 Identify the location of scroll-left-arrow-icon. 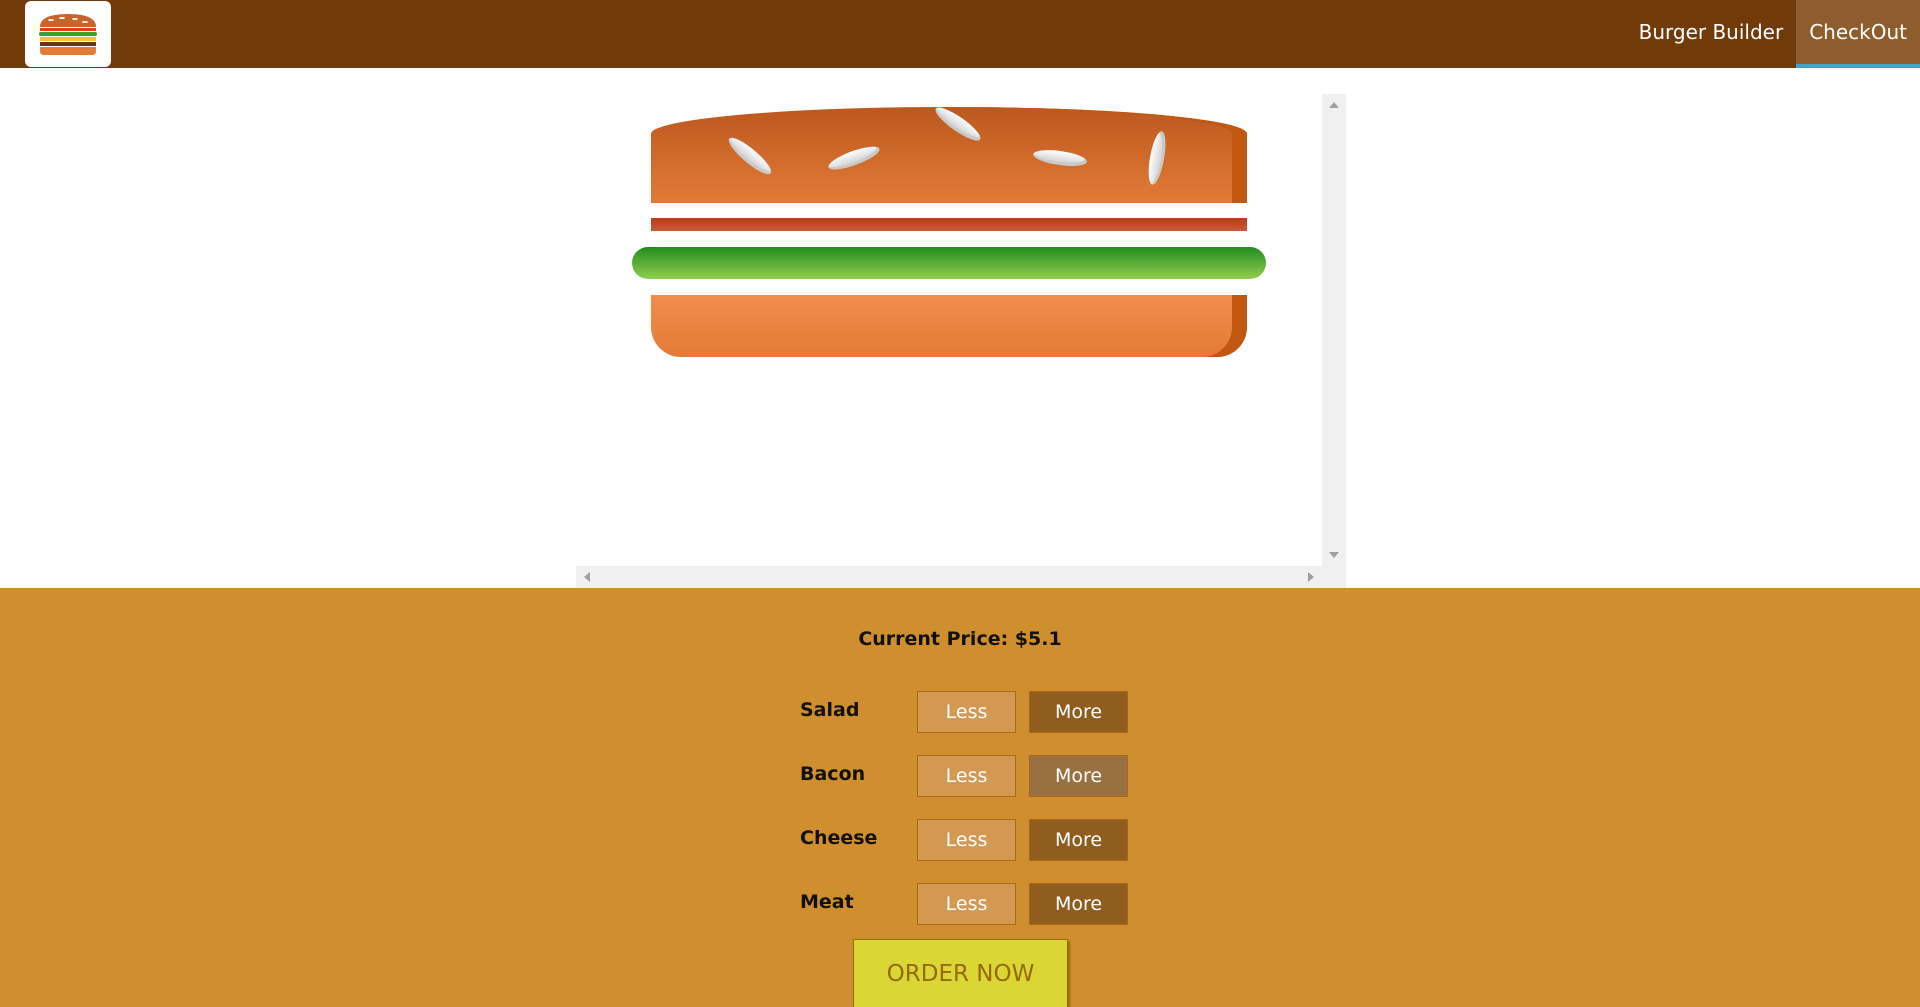
(587, 577).